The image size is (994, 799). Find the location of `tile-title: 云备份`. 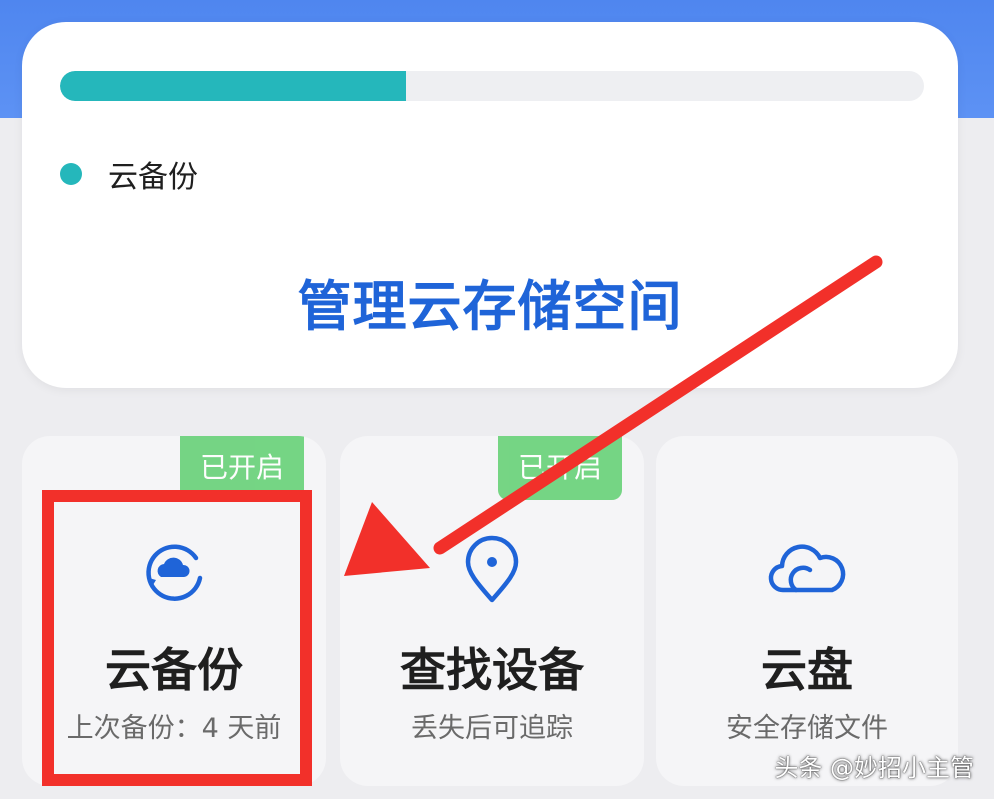

tile-title: 云备份 is located at coordinates (174, 670).